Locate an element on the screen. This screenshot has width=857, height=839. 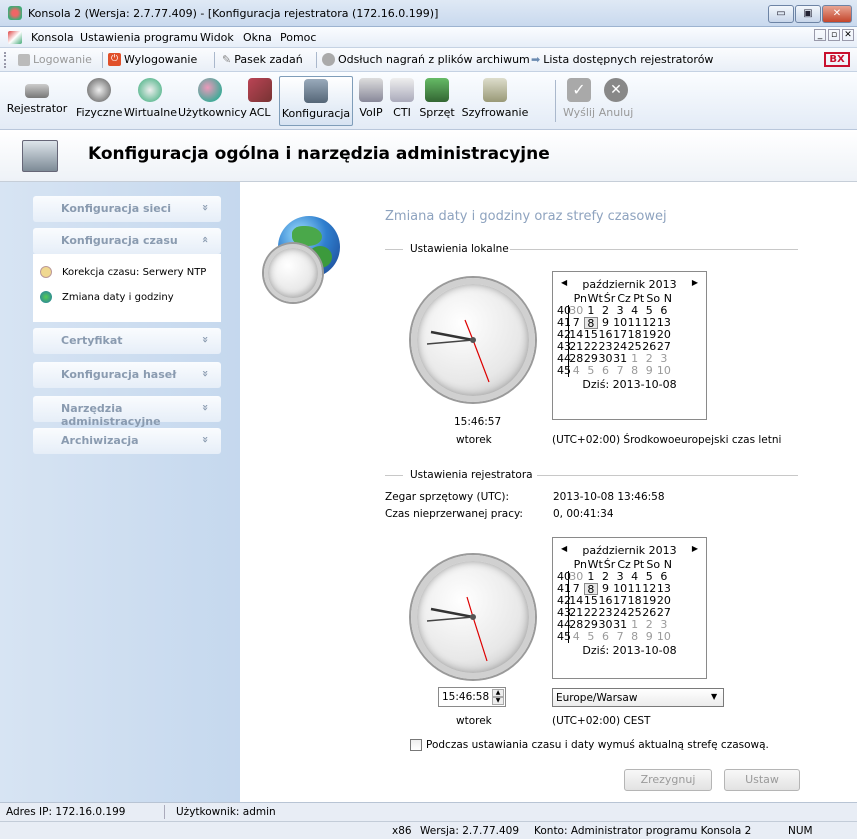
logout-label: Wylogowanie is located at coordinates (161, 59).